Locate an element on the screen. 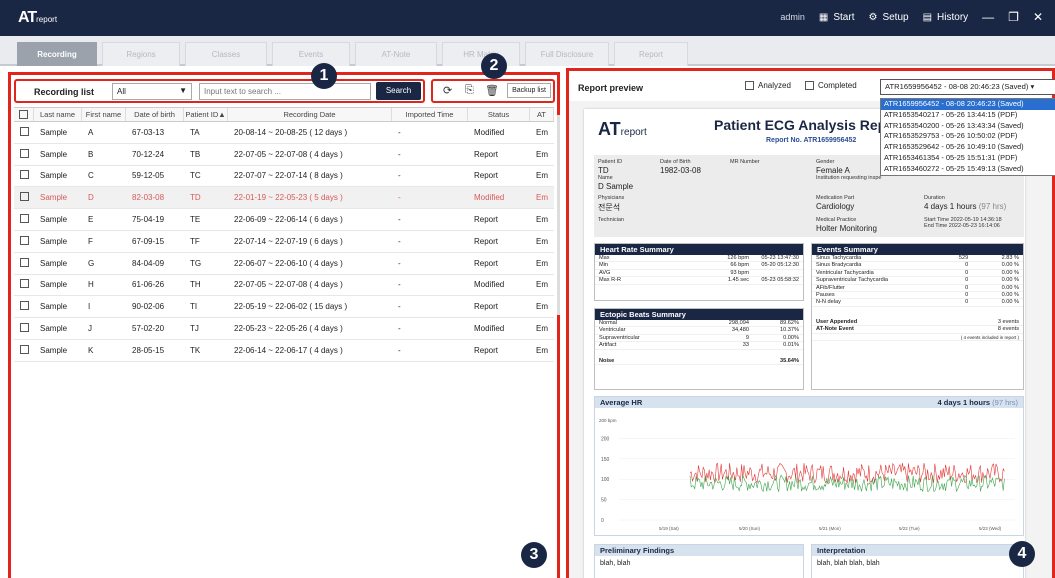  trash-icon: 🗑 is located at coordinates (492, 90).